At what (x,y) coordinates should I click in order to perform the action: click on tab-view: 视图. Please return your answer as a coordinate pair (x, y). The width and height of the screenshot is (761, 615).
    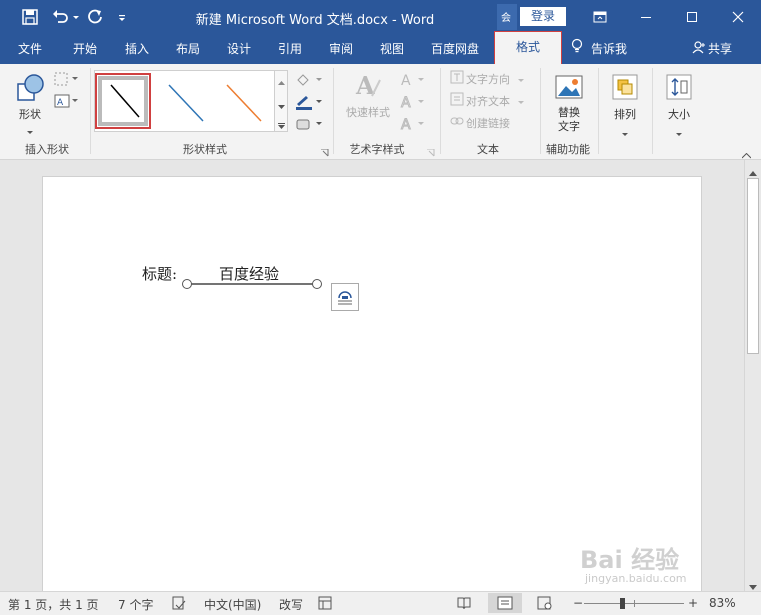
    Looking at the image, I should click on (392, 49).